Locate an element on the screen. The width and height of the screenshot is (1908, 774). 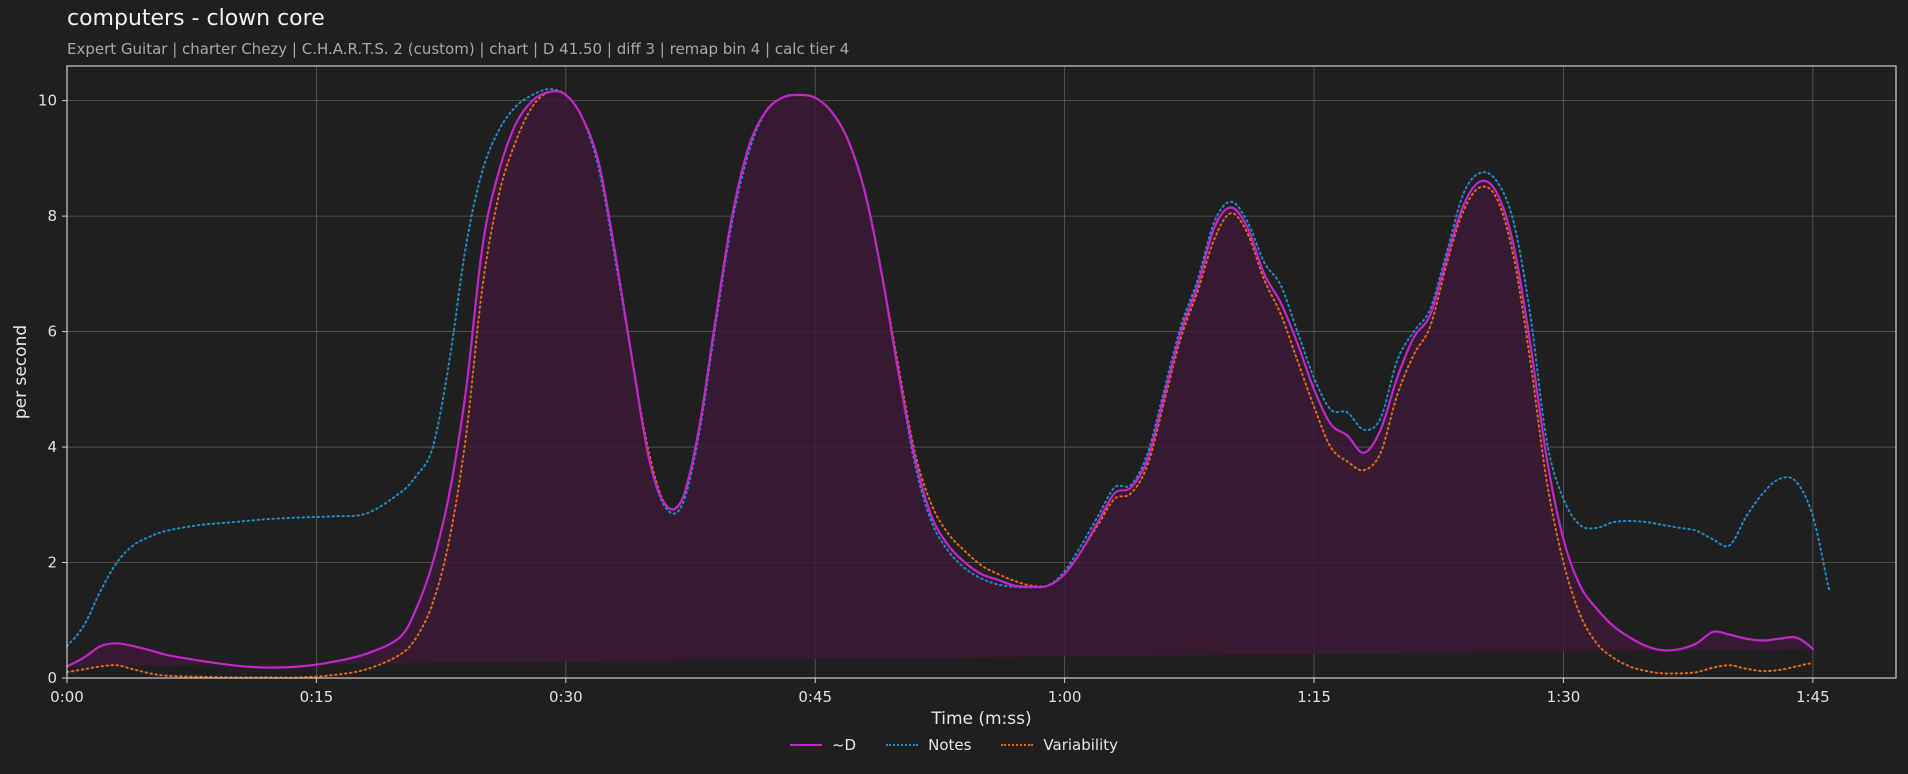
x-tick-label: 1:30 is located at coordinates (1564, 697).